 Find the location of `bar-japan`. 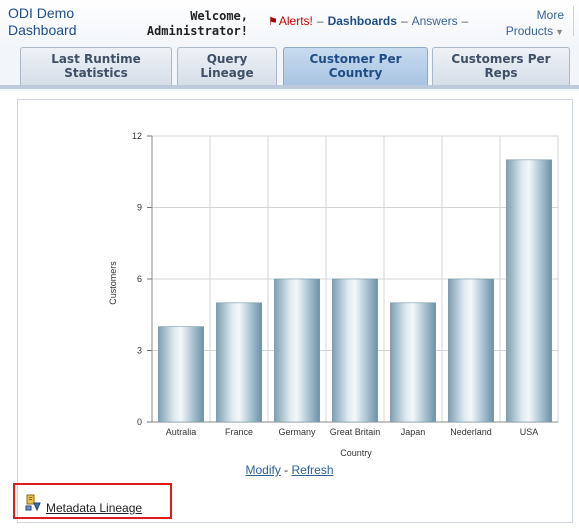

bar-japan is located at coordinates (413, 362).